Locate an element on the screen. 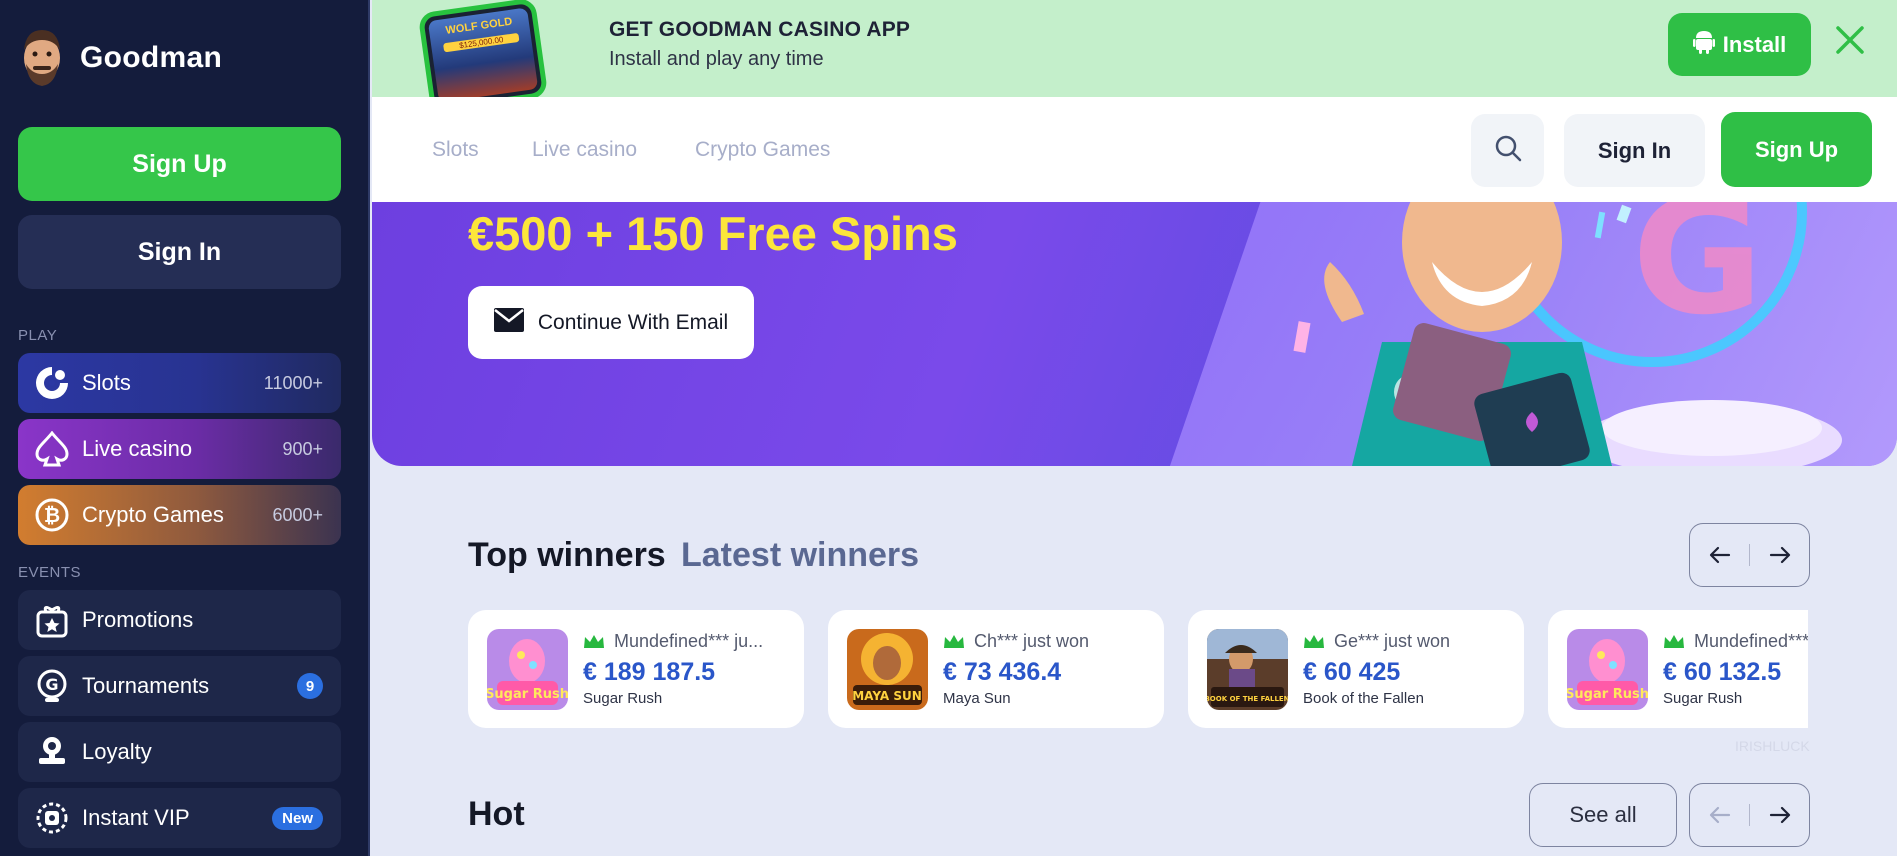  winner-game: Book of the Fallen is located at coordinates (1363, 698).